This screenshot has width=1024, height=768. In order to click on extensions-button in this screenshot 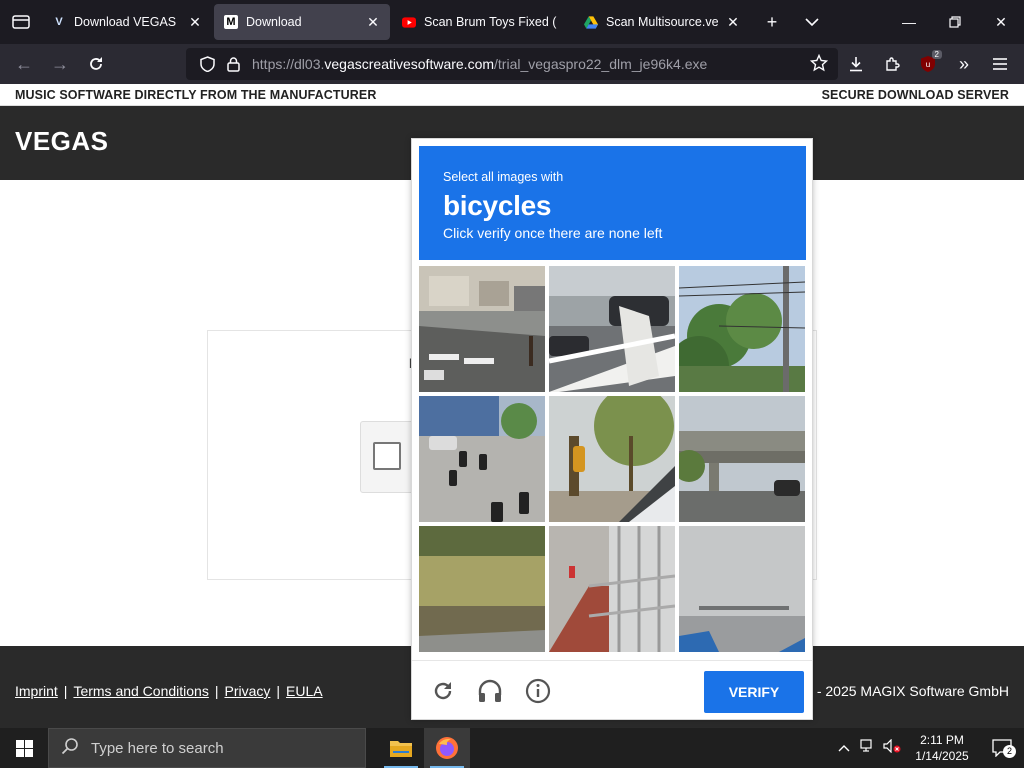, I will do `click(892, 64)`.